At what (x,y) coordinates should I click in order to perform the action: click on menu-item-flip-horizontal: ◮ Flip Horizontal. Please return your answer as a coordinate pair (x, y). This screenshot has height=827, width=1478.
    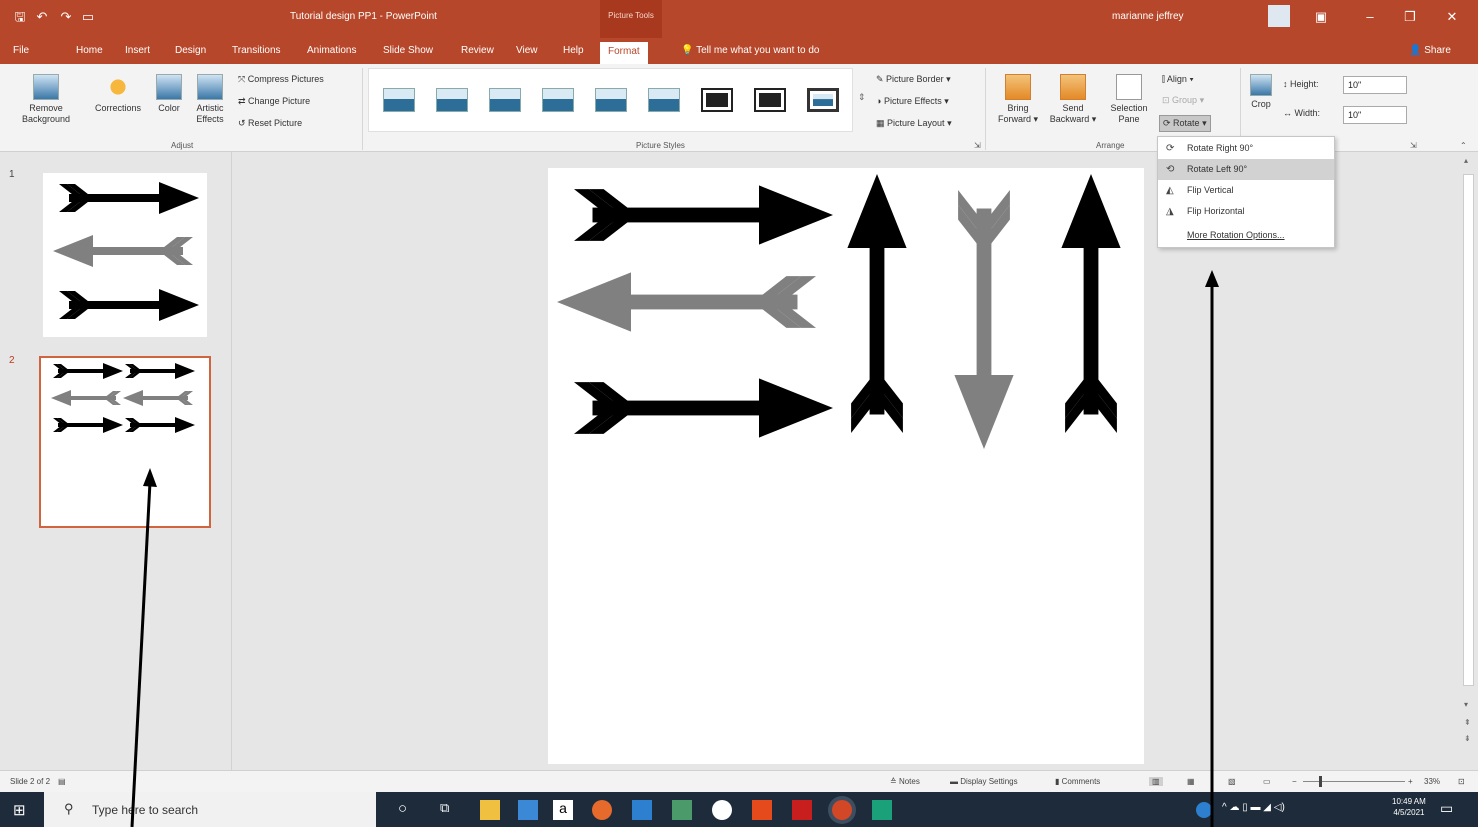
    Looking at the image, I should click on (1246, 211).